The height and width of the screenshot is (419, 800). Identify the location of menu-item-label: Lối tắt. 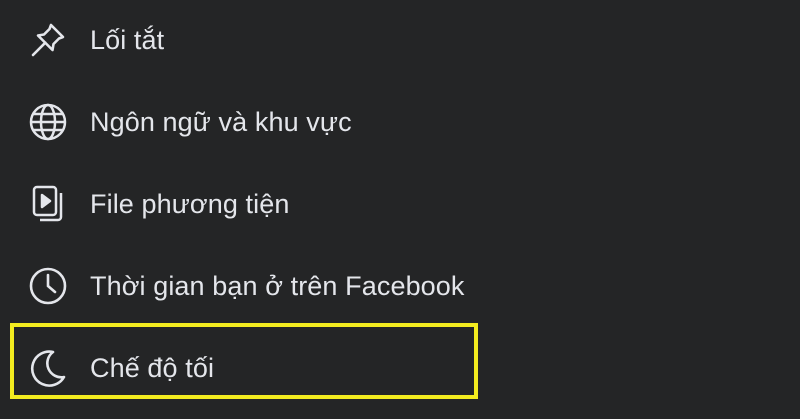
(127, 39).